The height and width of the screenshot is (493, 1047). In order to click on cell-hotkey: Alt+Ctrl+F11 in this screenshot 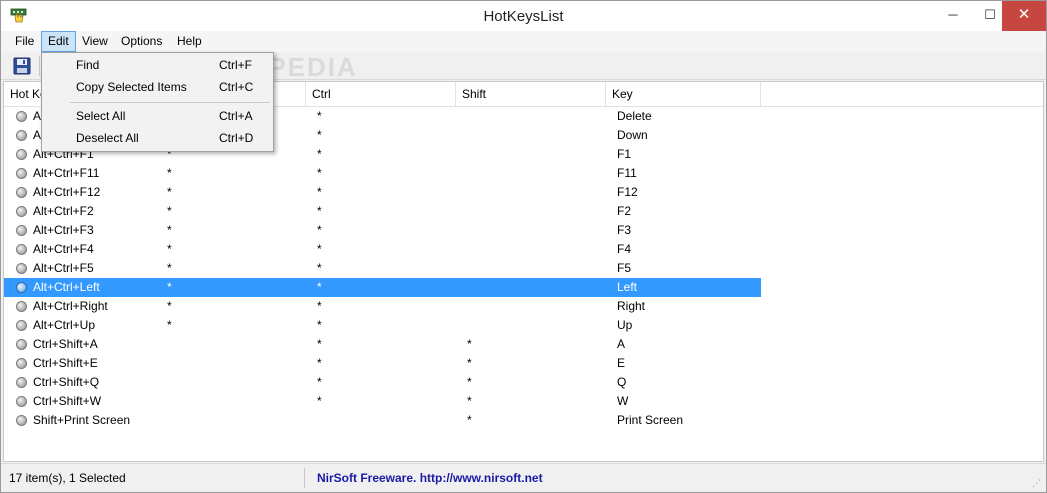, I will do `click(66, 173)`.